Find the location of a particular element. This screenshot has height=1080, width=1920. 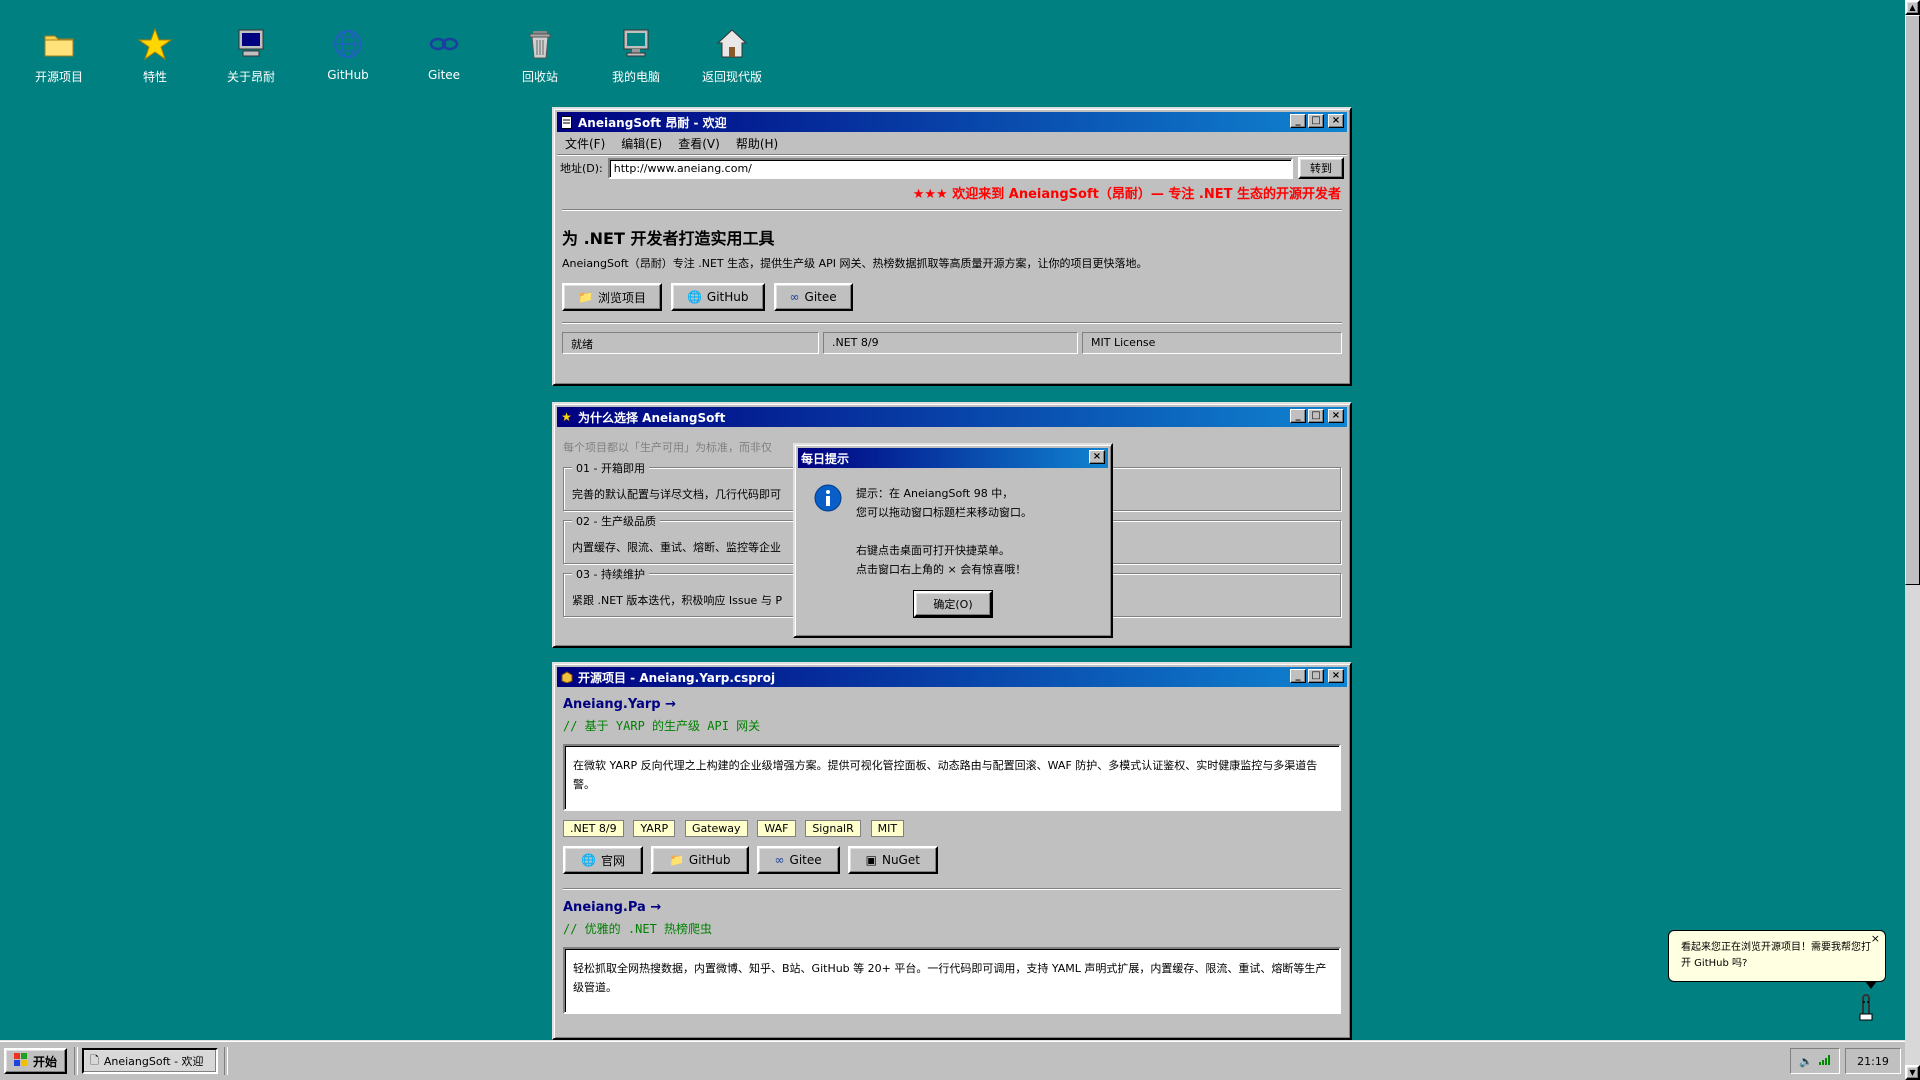

package-icon: ▣ is located at coordinates (871, 860).